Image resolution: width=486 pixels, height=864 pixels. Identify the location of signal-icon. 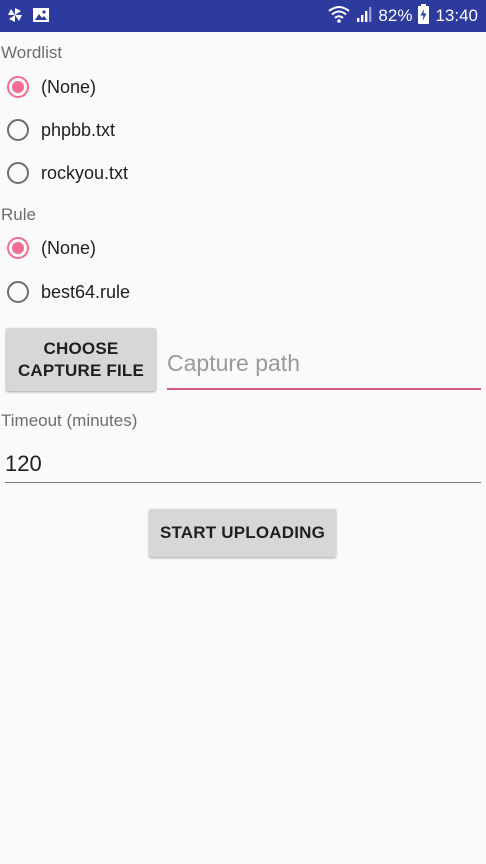
(364, 16).